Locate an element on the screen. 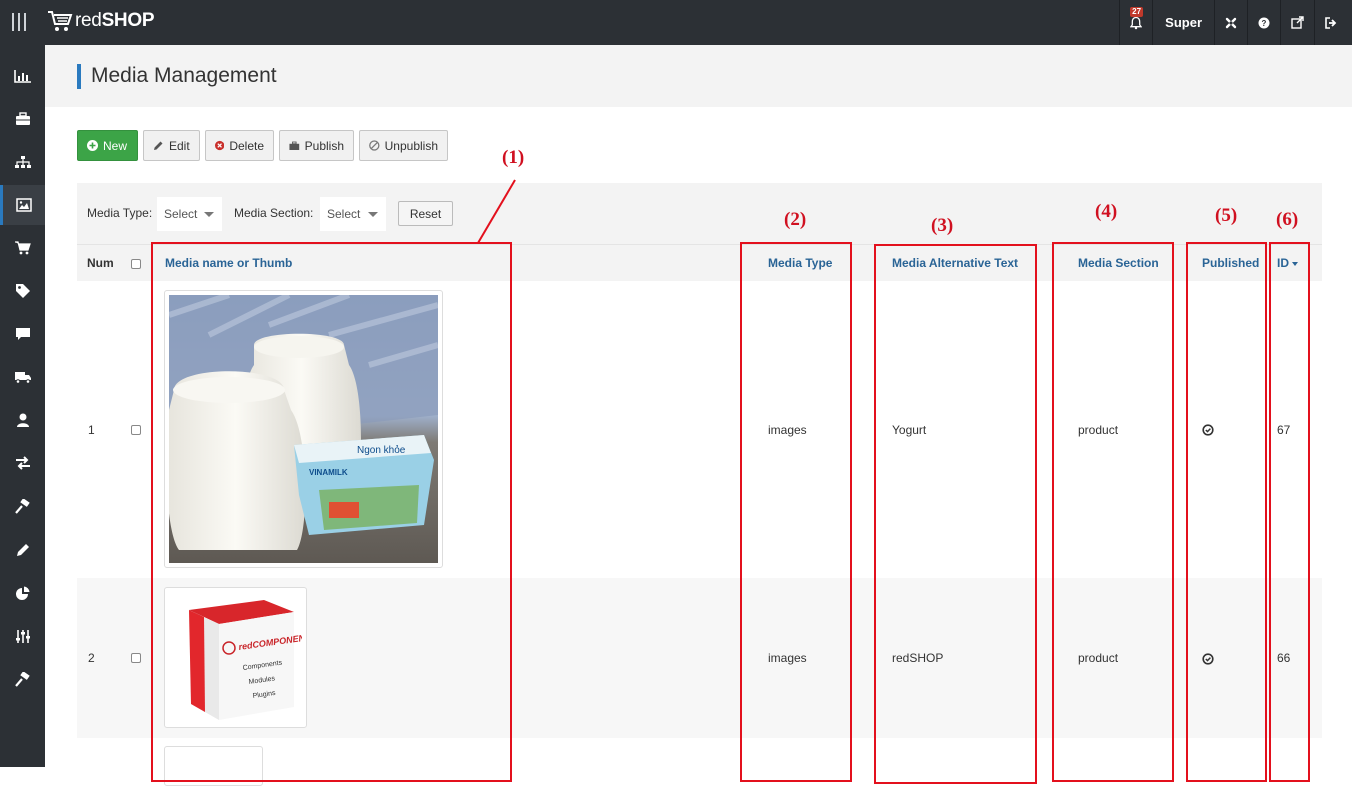  select-all-checkbox is located at coordinates (136, 264).